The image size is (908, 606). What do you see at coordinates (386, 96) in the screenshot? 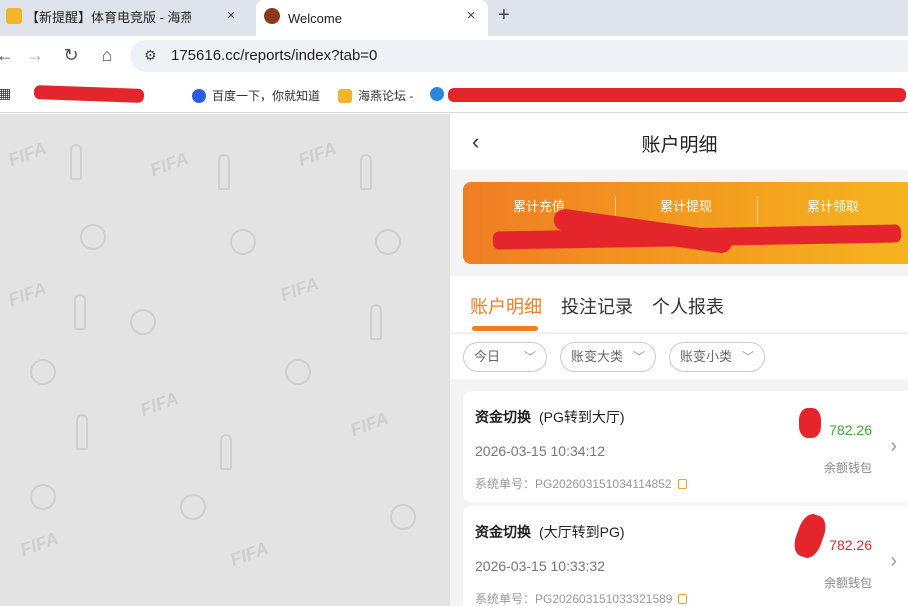
I see `bookmark-label: 海燕论坛 -` at bounding box center [386, 96].